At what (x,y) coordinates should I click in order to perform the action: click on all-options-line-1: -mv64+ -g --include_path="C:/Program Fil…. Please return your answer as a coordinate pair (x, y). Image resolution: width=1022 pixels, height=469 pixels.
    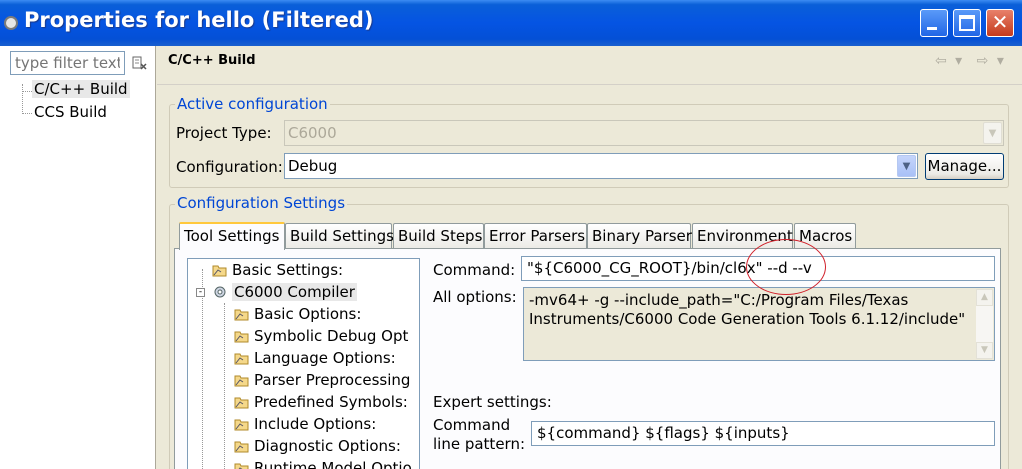
    Looking at the image, I should click on (719, 300).